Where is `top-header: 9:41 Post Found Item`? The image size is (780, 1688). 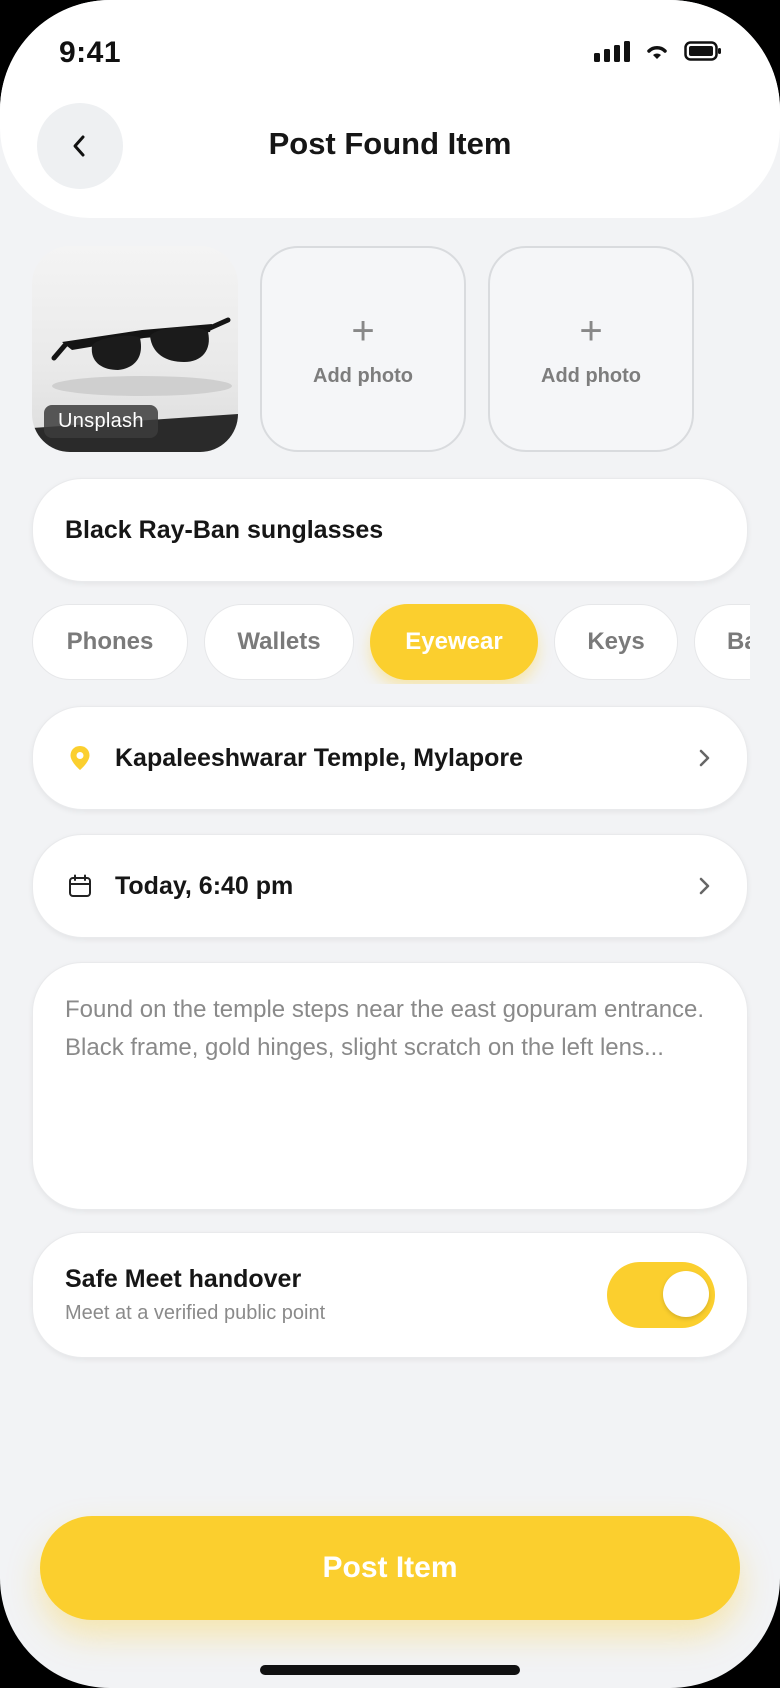
top-header: 9:41 Post Found Item is located at coordinates (390, 109).